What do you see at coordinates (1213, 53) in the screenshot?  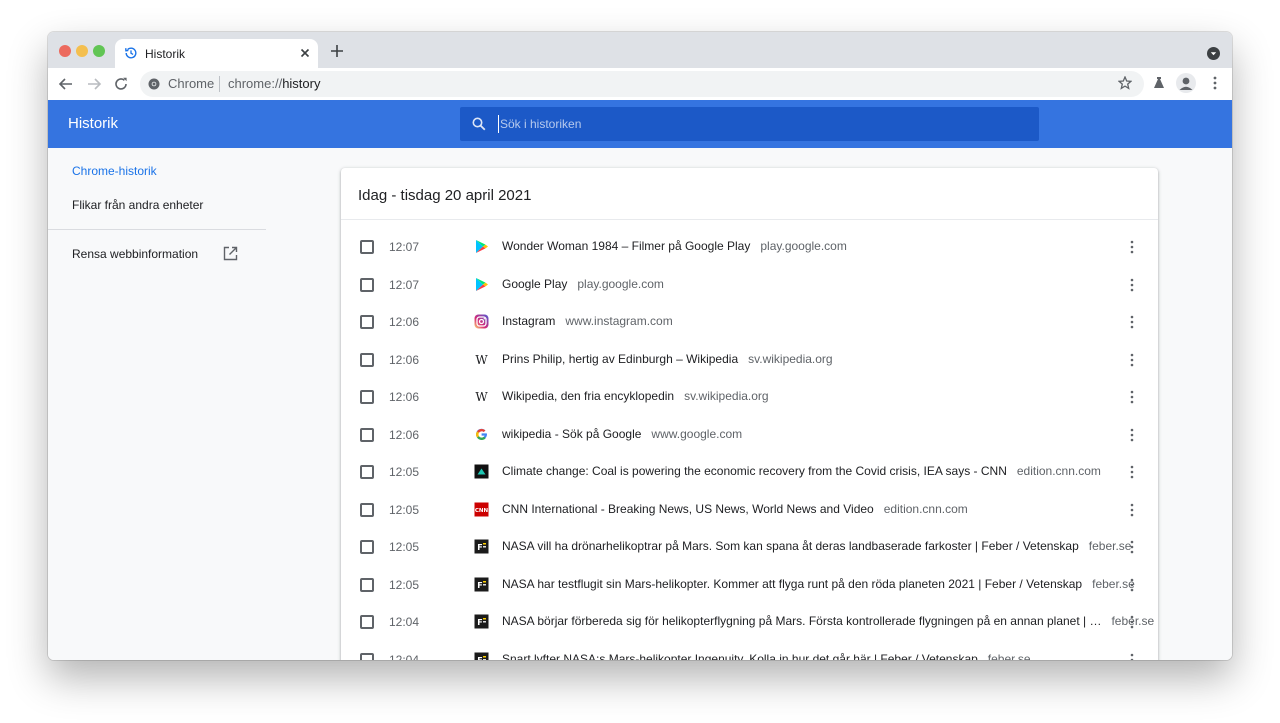 I see `tab-search-icon` at bounding box center [1213, 53].